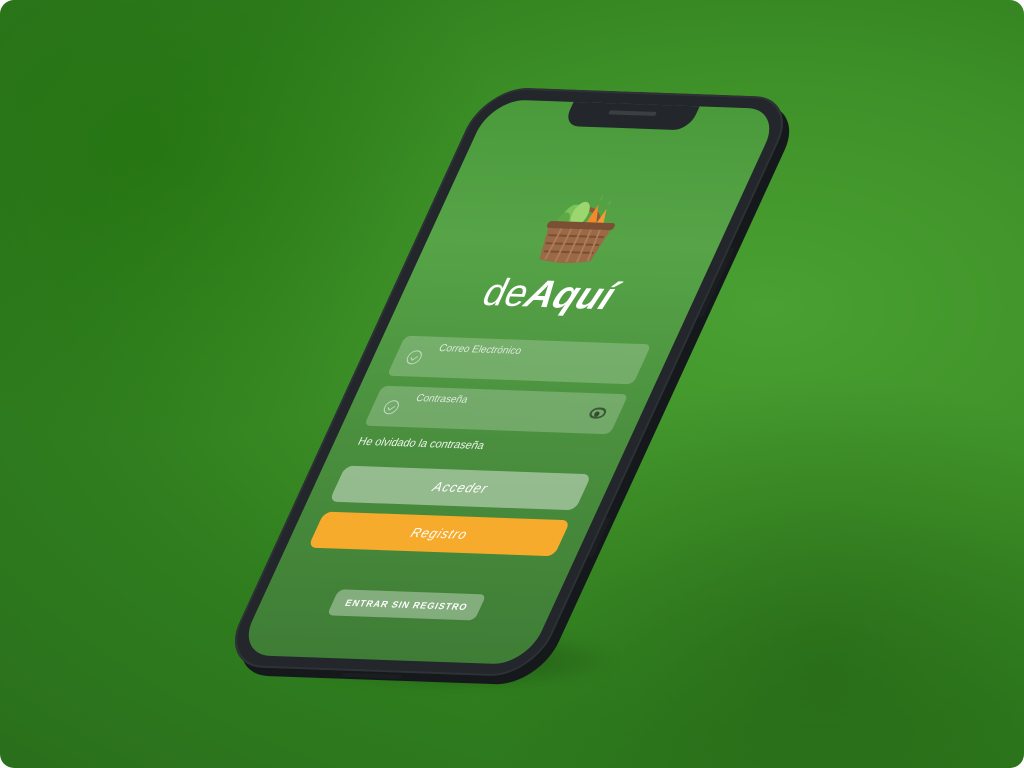 The width and height of the screenshot is (1024, 768). What do you see at coordinates (577, 229) in the screenshot?
I see `vegetable-basket-icon` at bounding box center [577, 229].